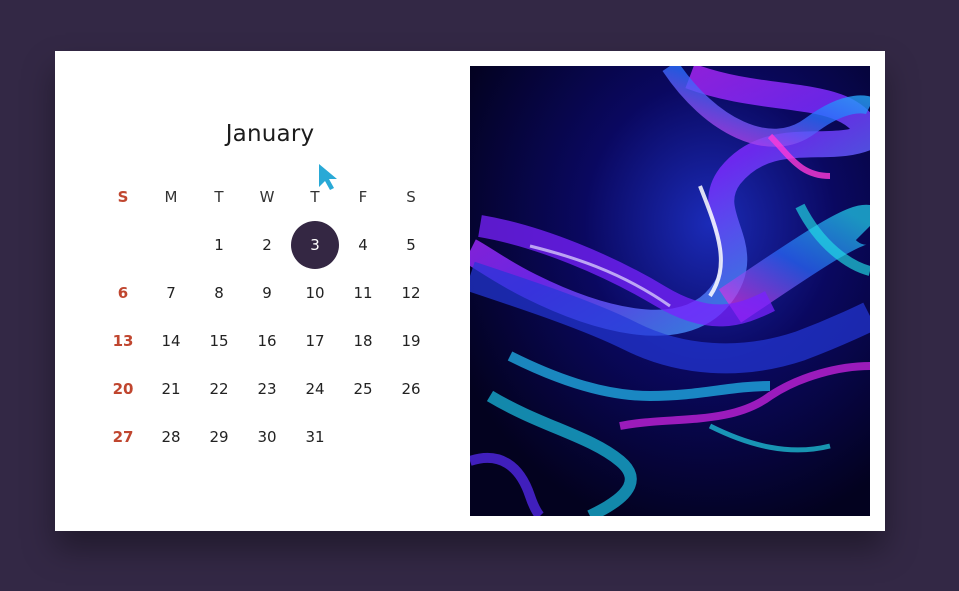 This screenshot has width=959, height=591. What do you see at coordinates (363, 341) in the screenshot?
I see `day-cell: 18` at bounding box center [363, 341].